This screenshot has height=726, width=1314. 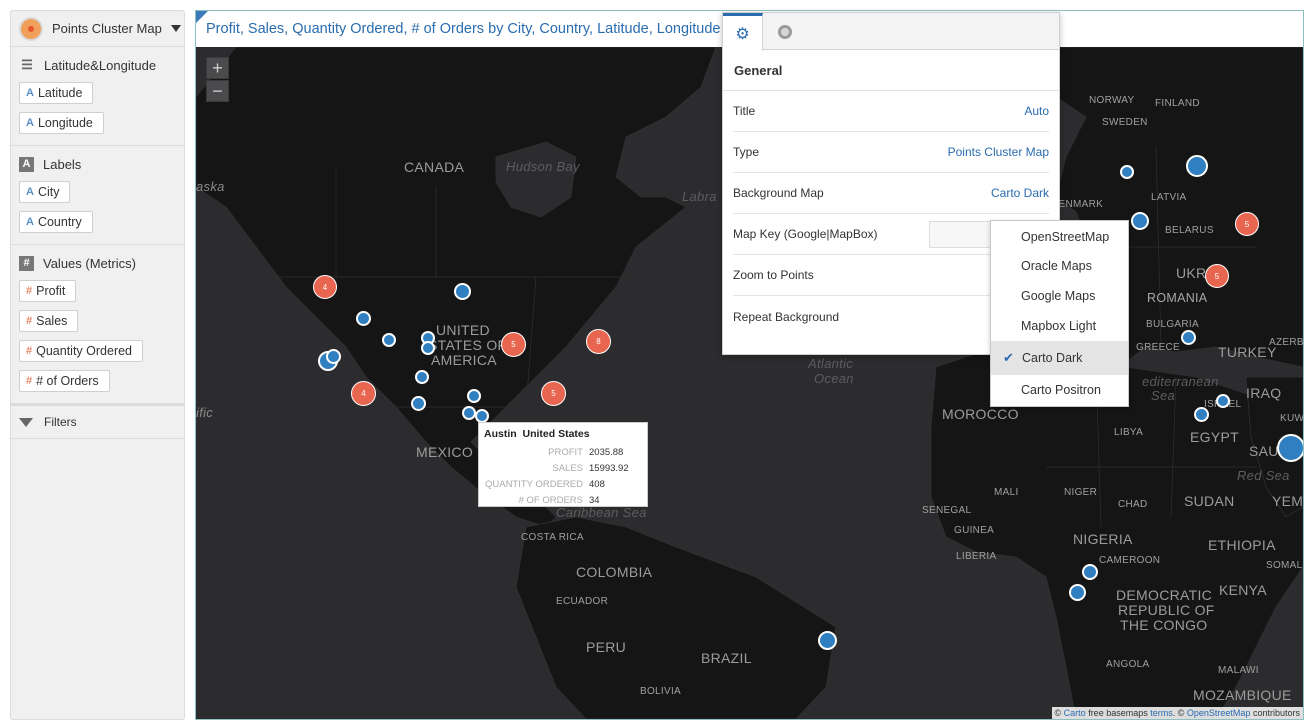 What do you see at coordinates (217, 68) in the screenshot?
I see `zoom-in-button: +` at bounding box center [217, 68].